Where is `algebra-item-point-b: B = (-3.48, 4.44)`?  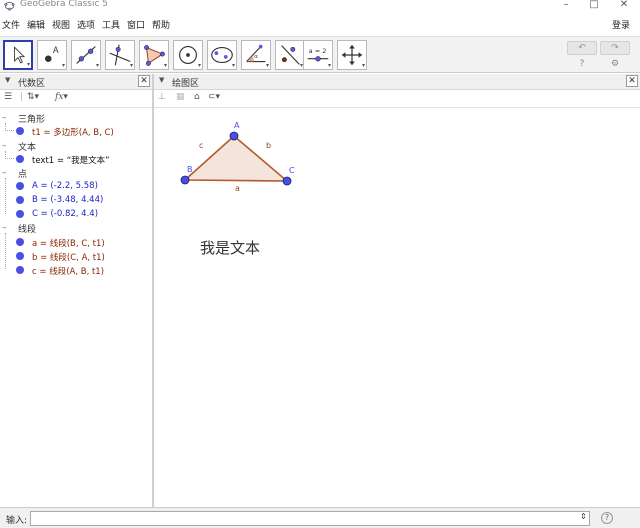 algebra-item-point-b: B = (-3.48, 4.44) is located at coordinates (67, 200).